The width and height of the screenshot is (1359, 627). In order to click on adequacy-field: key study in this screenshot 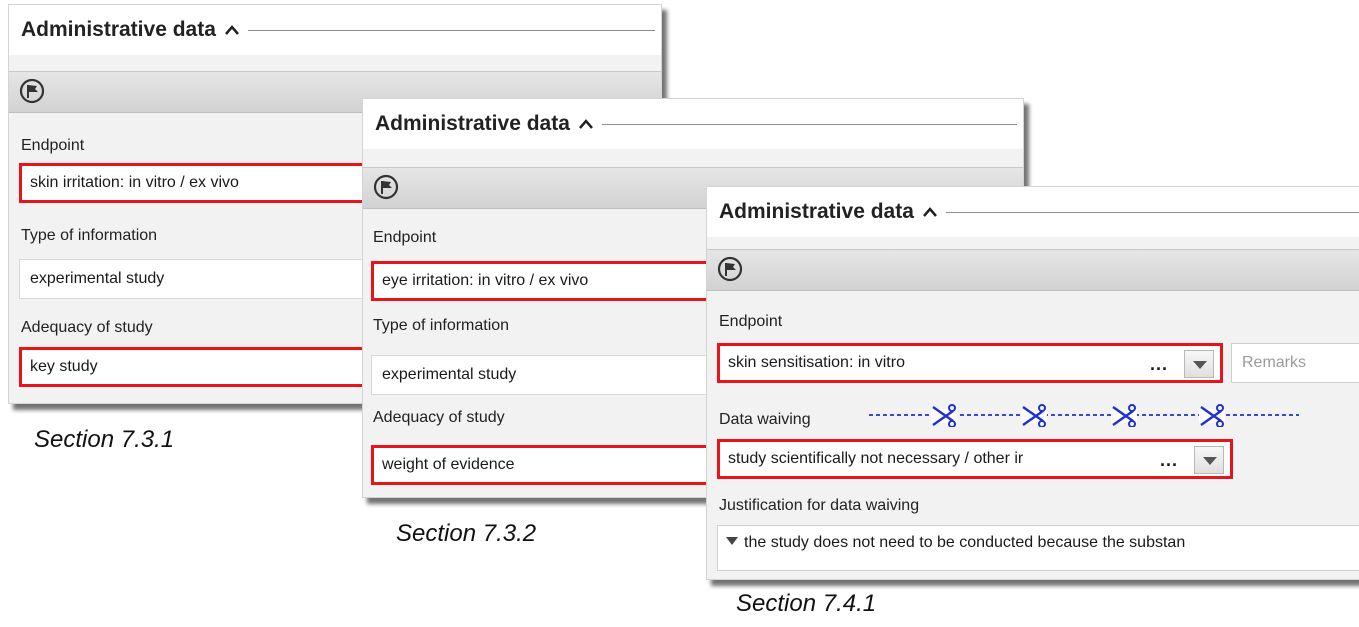, I will do `click(194, 367)`.